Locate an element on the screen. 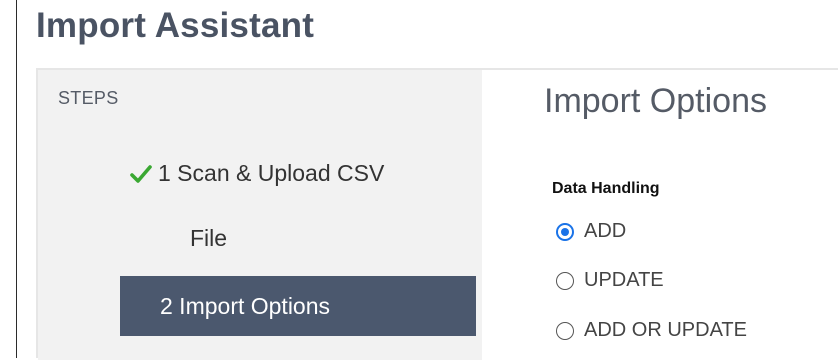 The width and height of the screenshot is (838, 360). step-scan-upload-label: 1 Scan & Upload CSV is located at coordinates (271, 173).